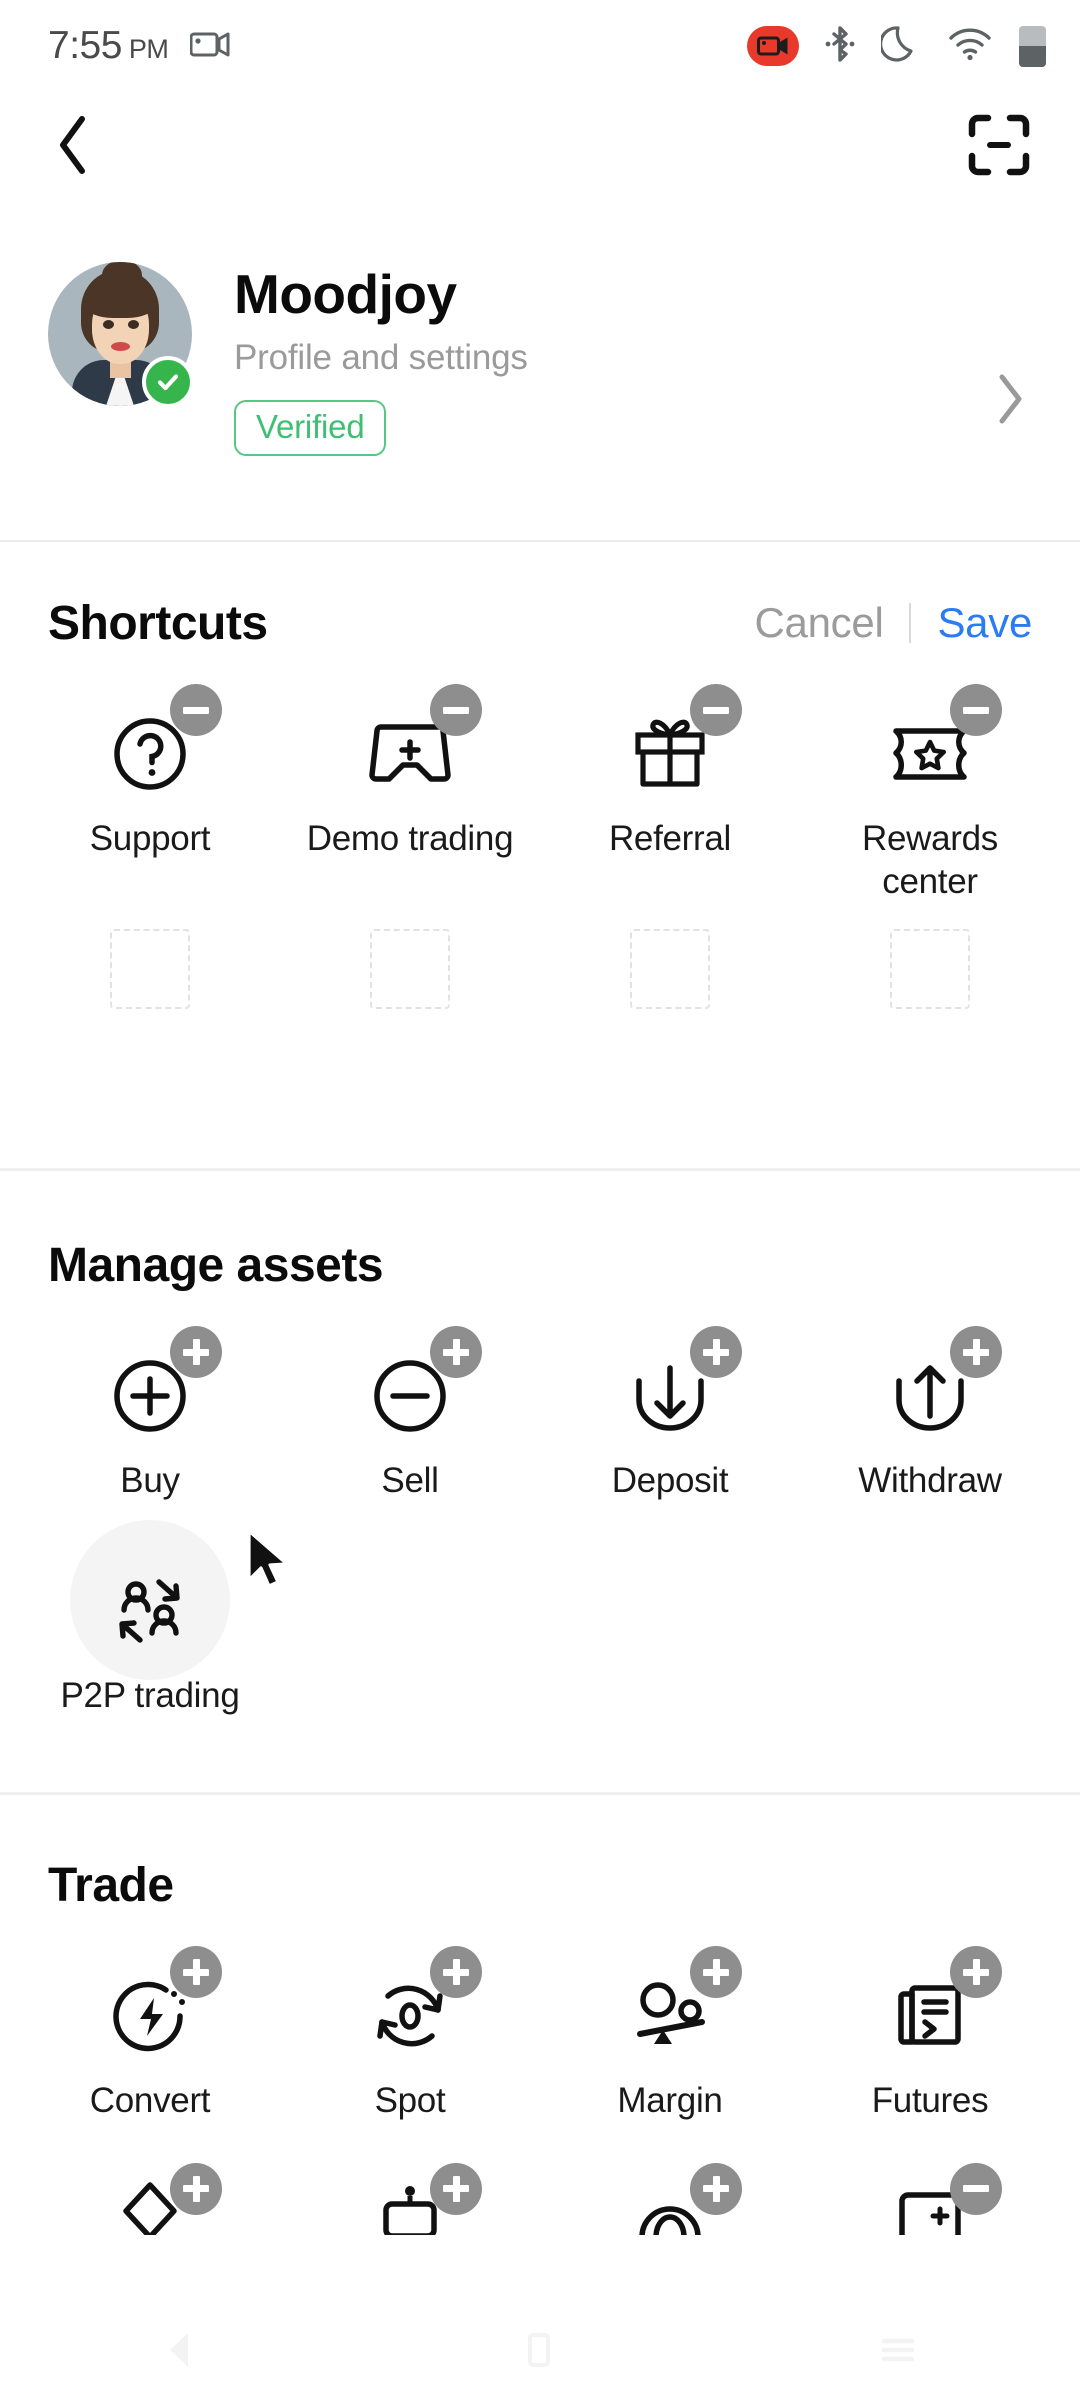 Image resolution: width=1080 pixels, height=2400 pixels. I want to click on trade-item-spot: Spot, so click(410, 2034).